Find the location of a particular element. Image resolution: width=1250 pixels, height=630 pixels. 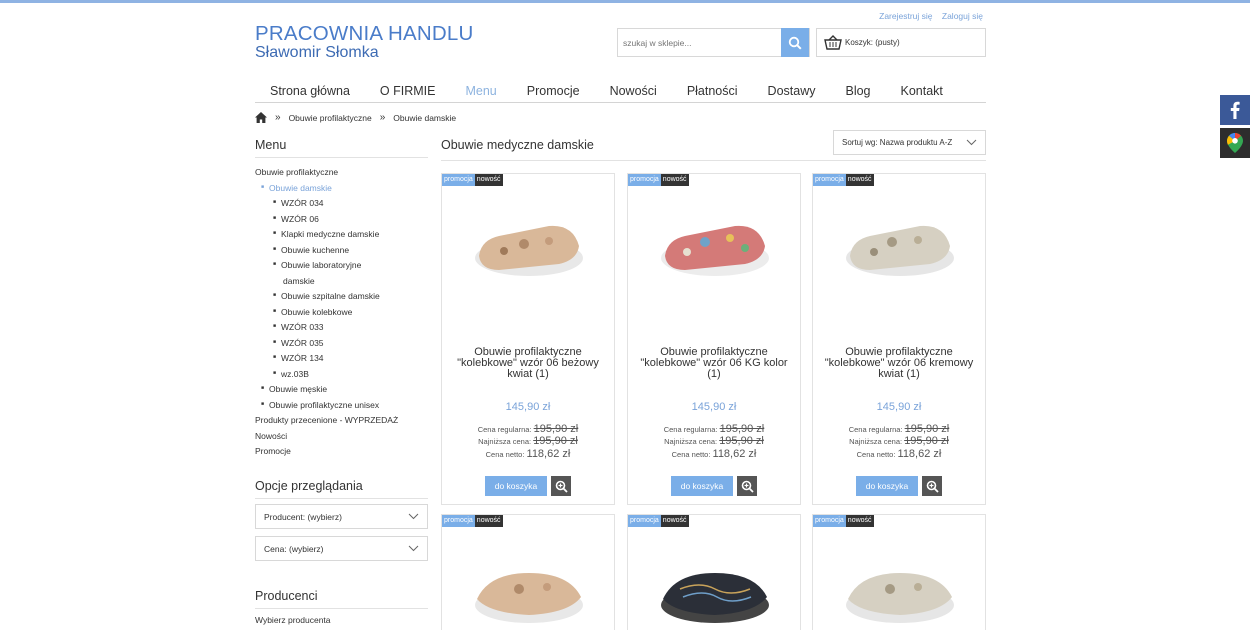

menu-item: Produkty przecenione - WYPRZEDAŻ is located at coordinates (342, 421).